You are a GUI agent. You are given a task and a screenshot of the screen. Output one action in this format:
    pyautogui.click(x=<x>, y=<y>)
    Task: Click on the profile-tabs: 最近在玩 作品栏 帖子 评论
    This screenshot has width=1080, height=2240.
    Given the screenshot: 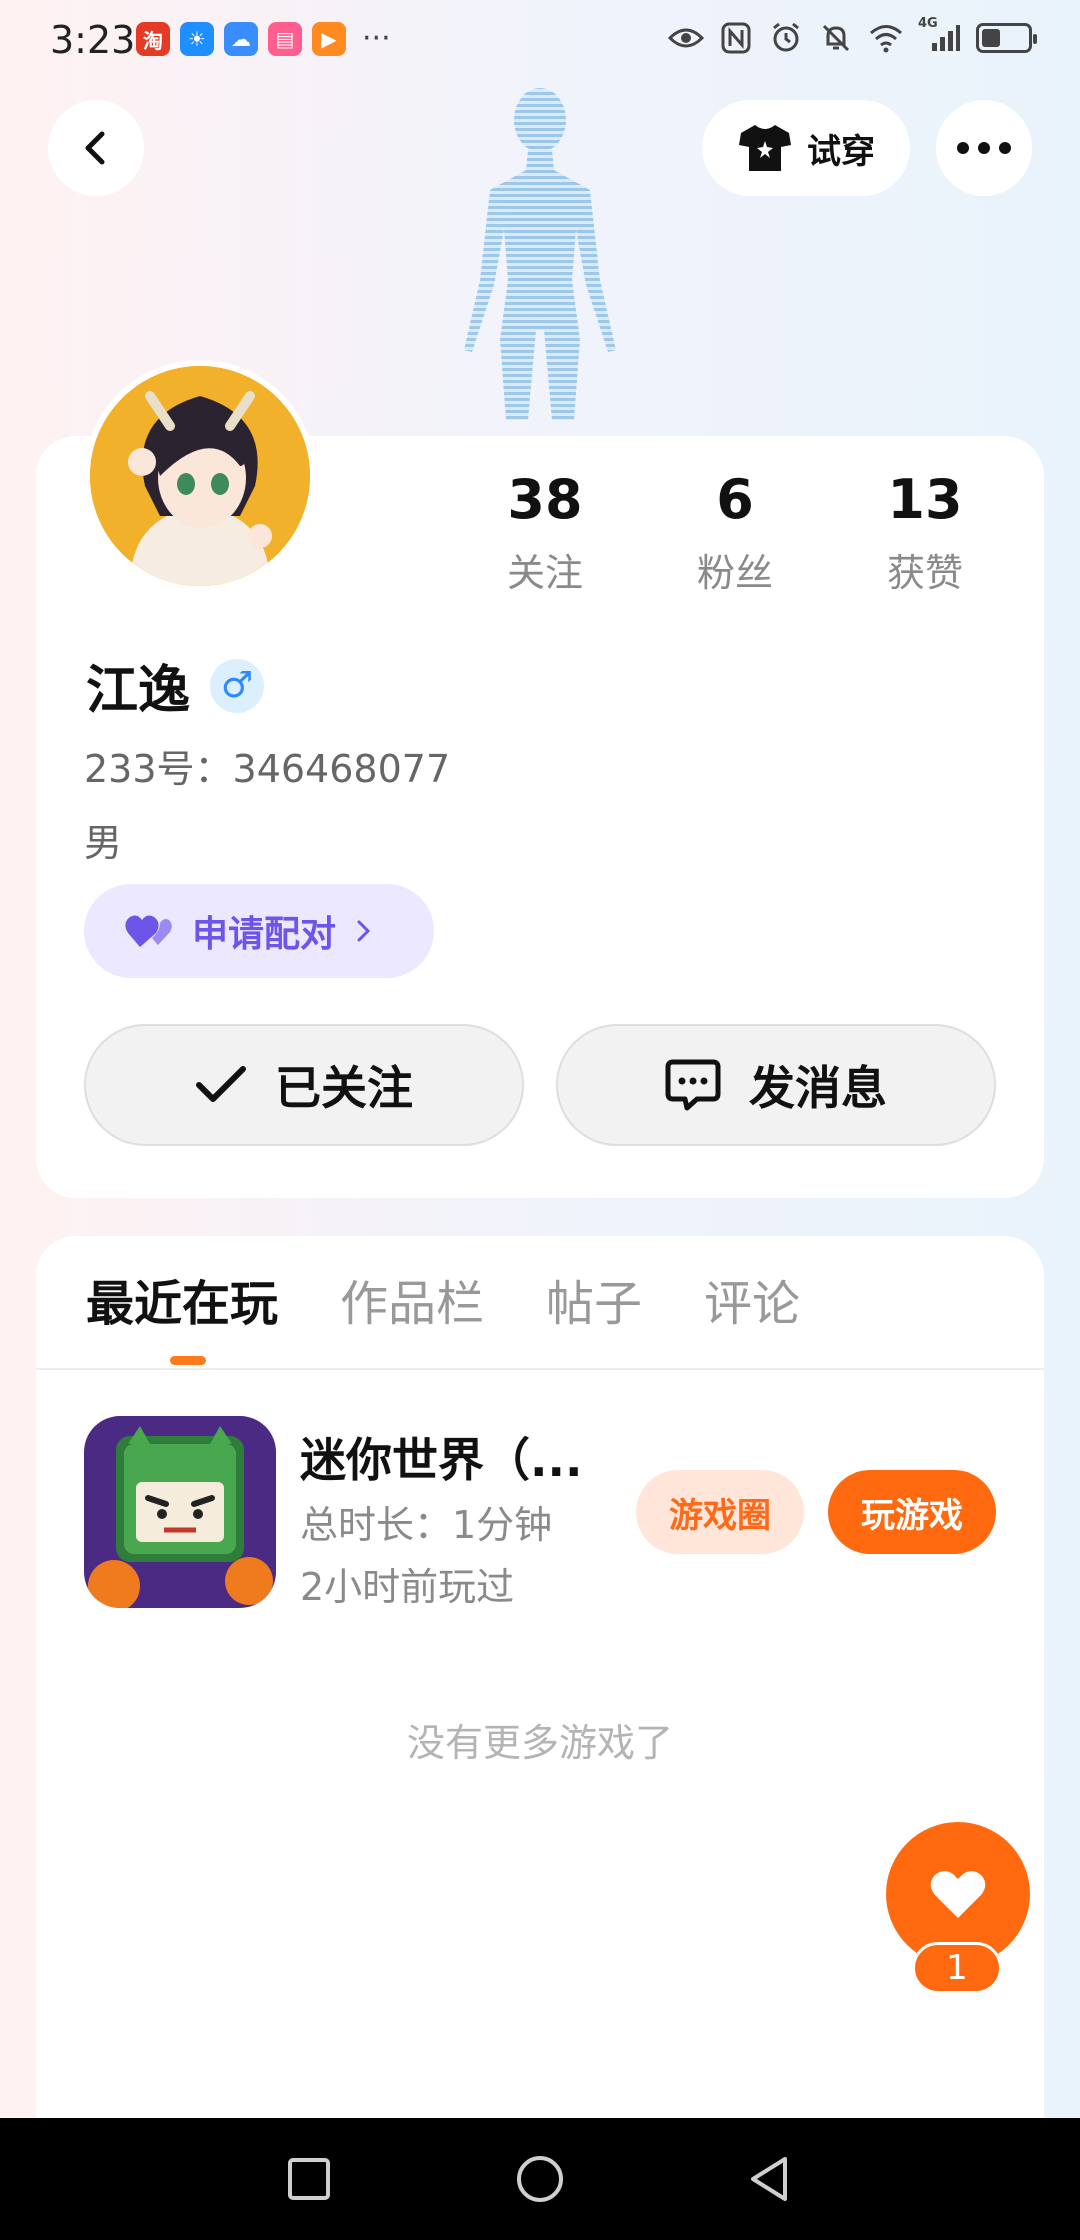 What is the action you would take?
    pyautogui.click(x=443, y=1299)
    